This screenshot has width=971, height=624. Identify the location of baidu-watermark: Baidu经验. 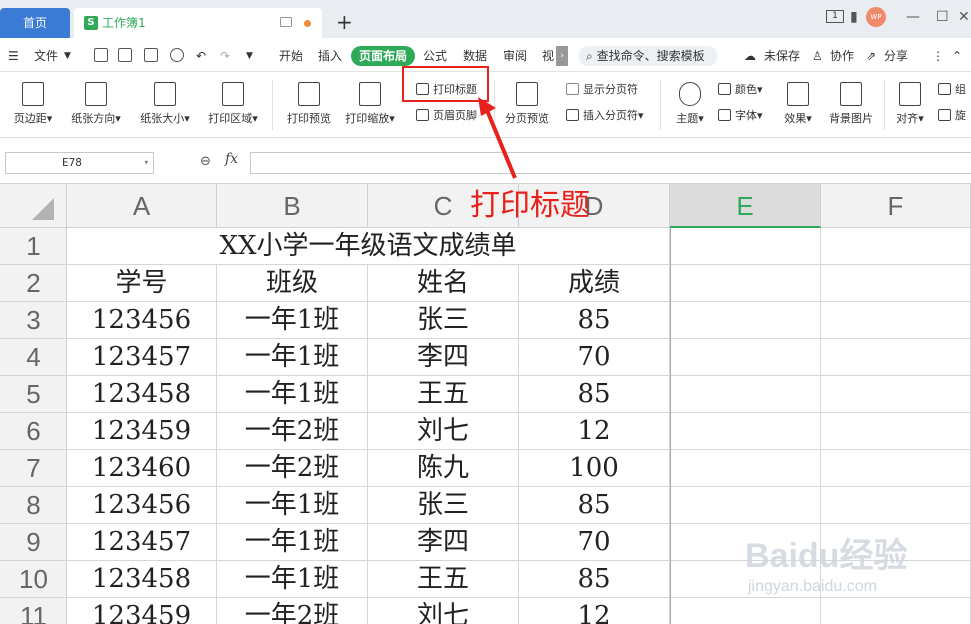
(826, 556).